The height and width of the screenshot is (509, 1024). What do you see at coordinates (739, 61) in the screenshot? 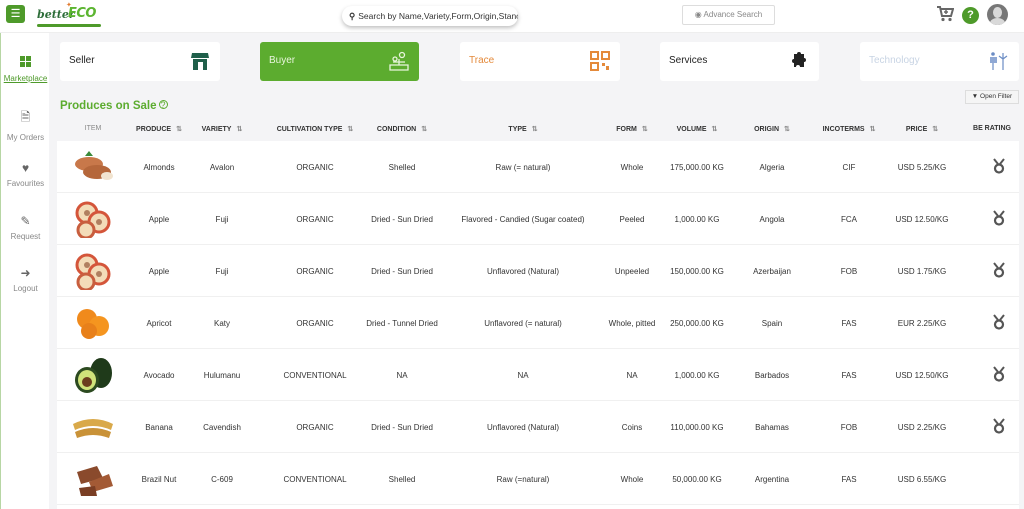
I see `category-services: Services` at bounding box center [739, 61].